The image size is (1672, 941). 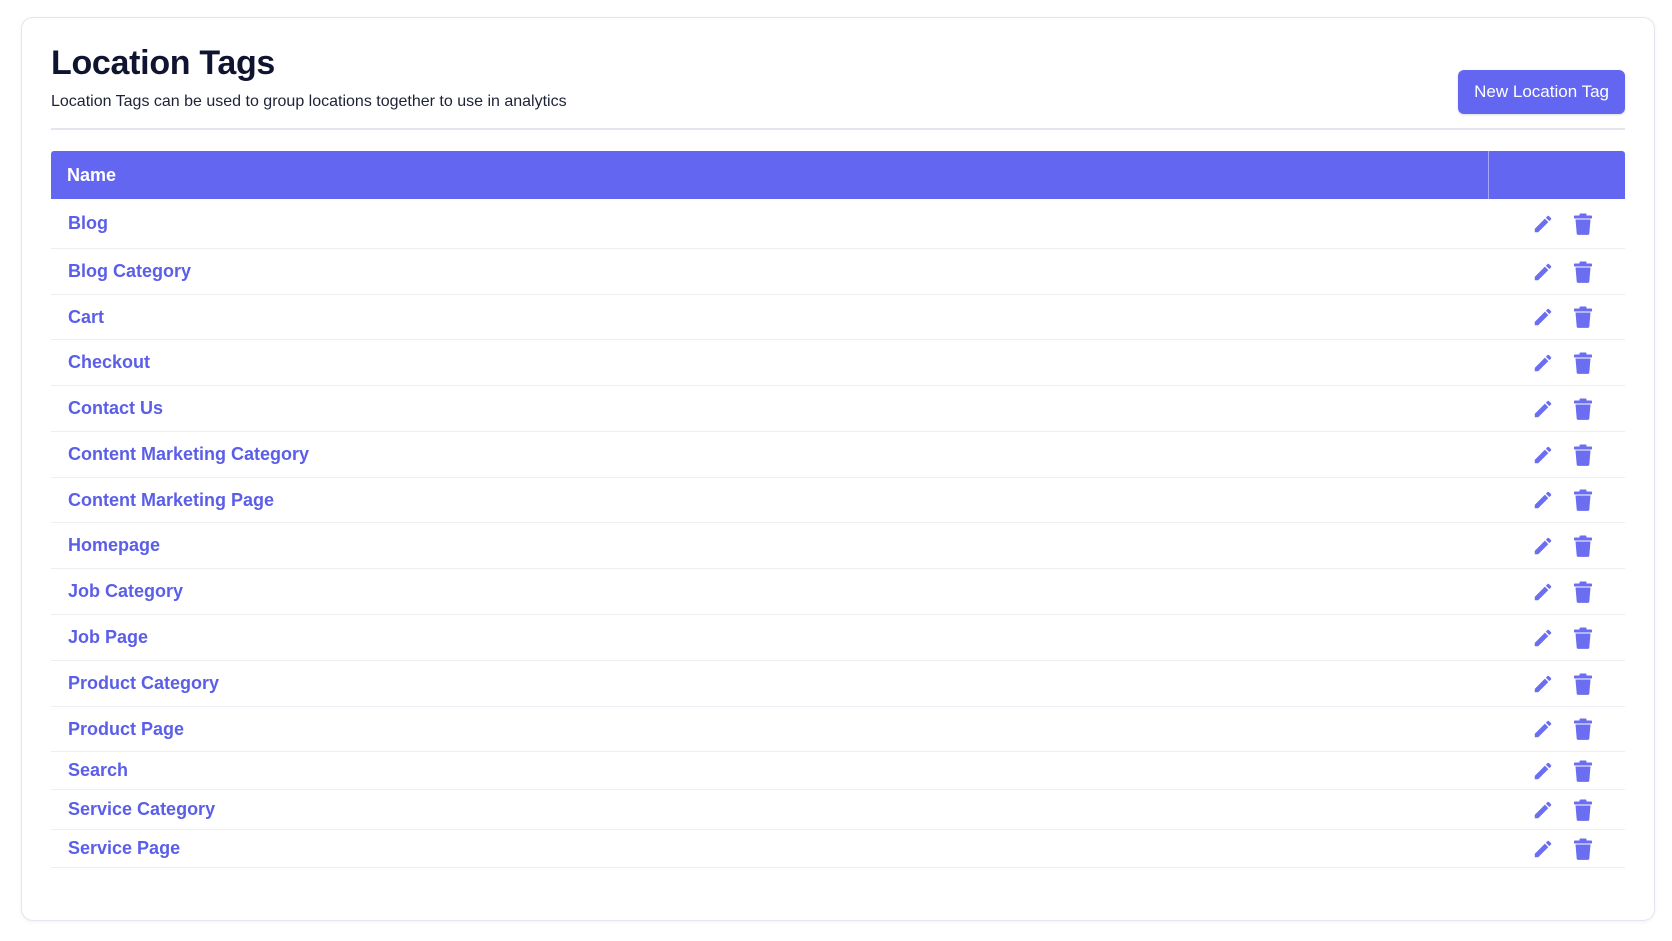 I want to click on column-header-name: Name, so click(x=770, y=175).